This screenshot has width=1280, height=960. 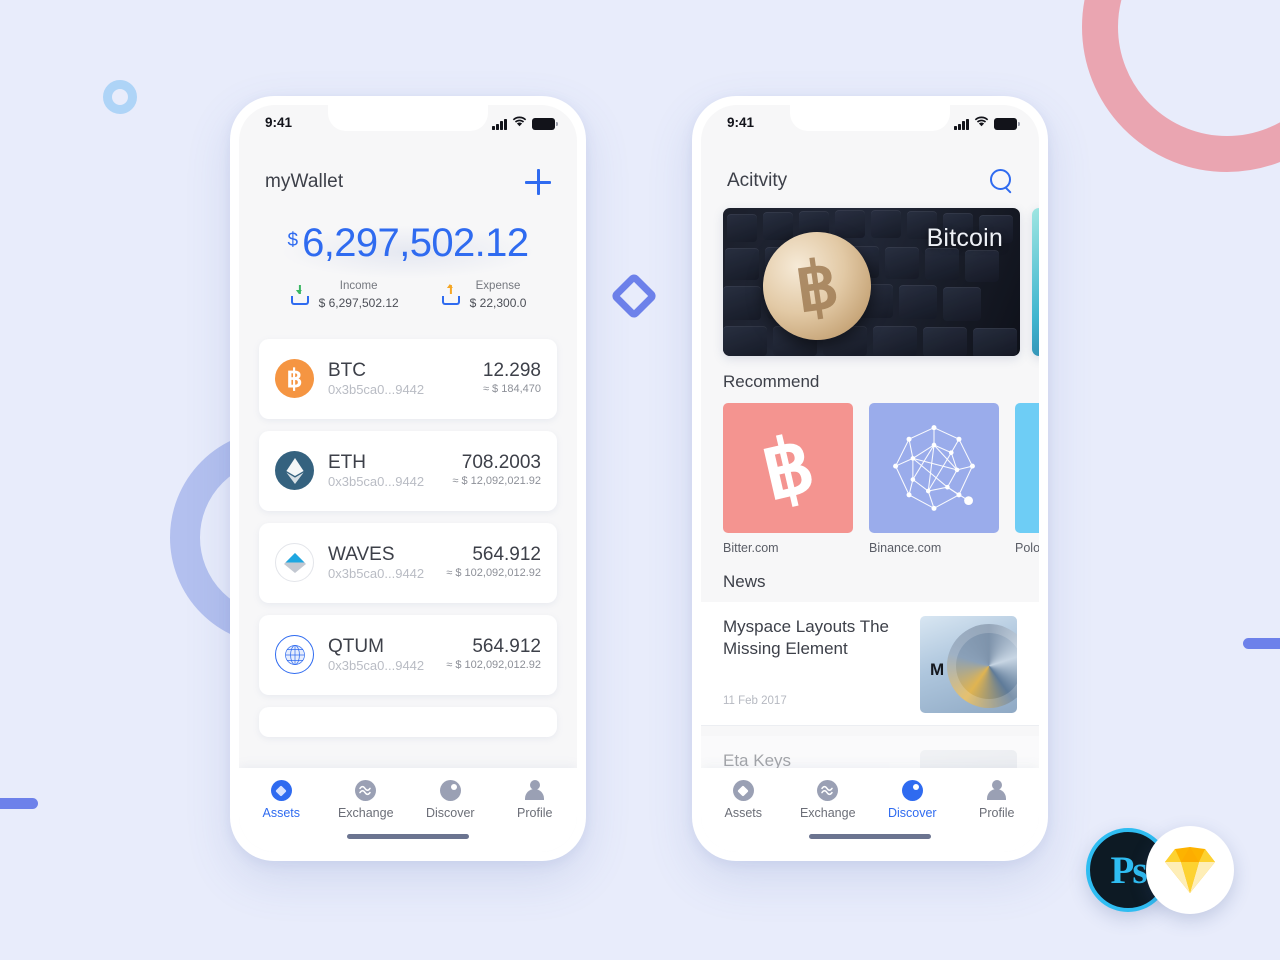 What do you see at coordinates (751, 548) in the screenshot?
I see `recommend-label: Bitter.com` at bounding box center [751, 548].